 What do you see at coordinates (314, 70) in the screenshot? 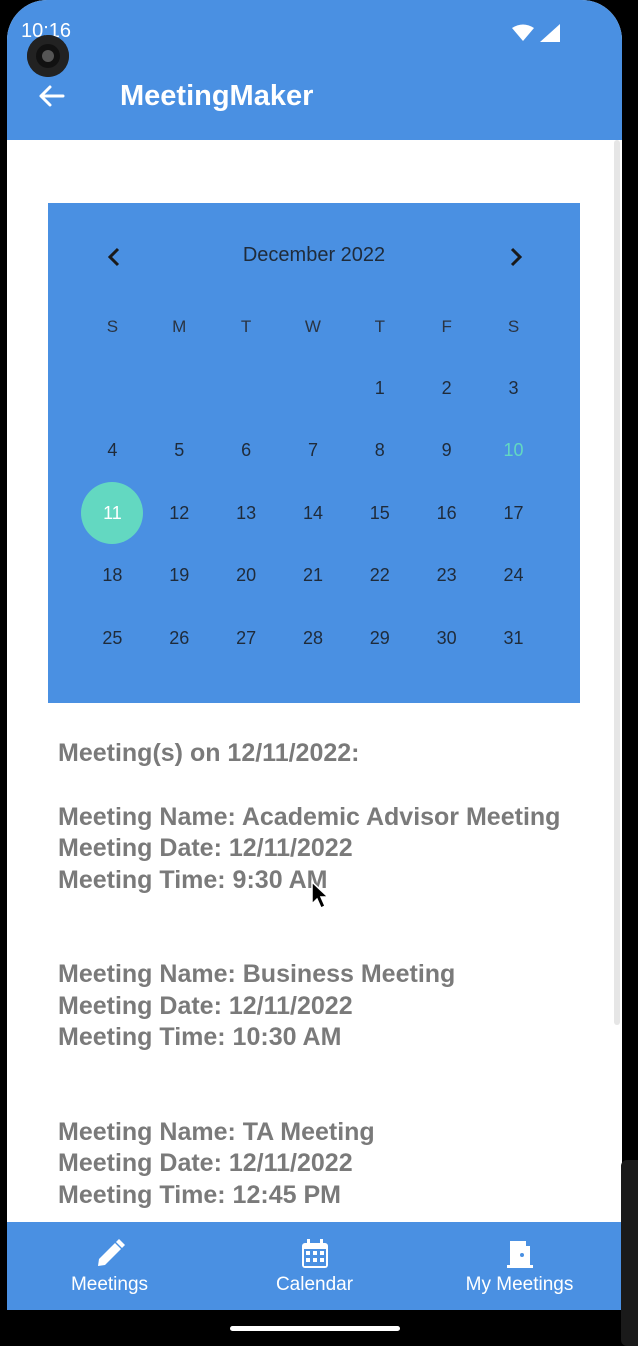
I see `app-bar: 10:16 MeetingMaker` at bounding box center [314, 70].